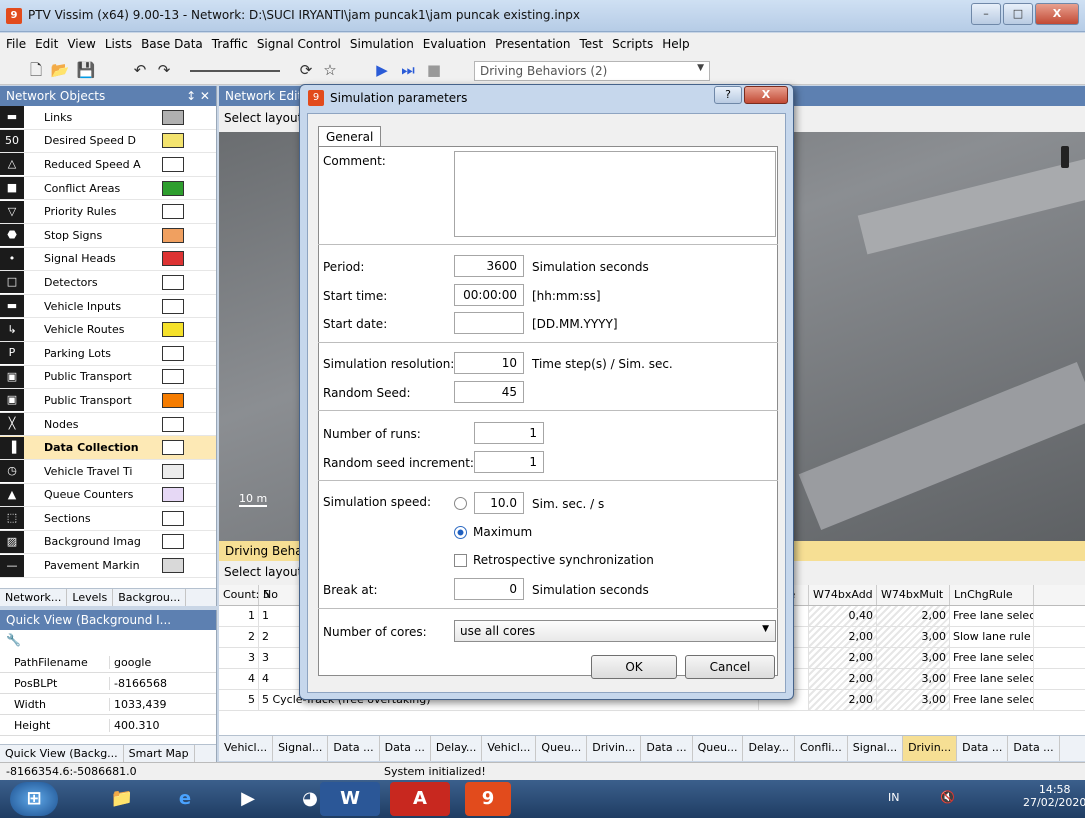 The height and width of the screenshot is (818, 1085). What do you see at coordinates (108, 165) in the screenshot?
I see `network-object-reduced-speed-a: △ Reduced Speed A` at bounding box center [108, 165].